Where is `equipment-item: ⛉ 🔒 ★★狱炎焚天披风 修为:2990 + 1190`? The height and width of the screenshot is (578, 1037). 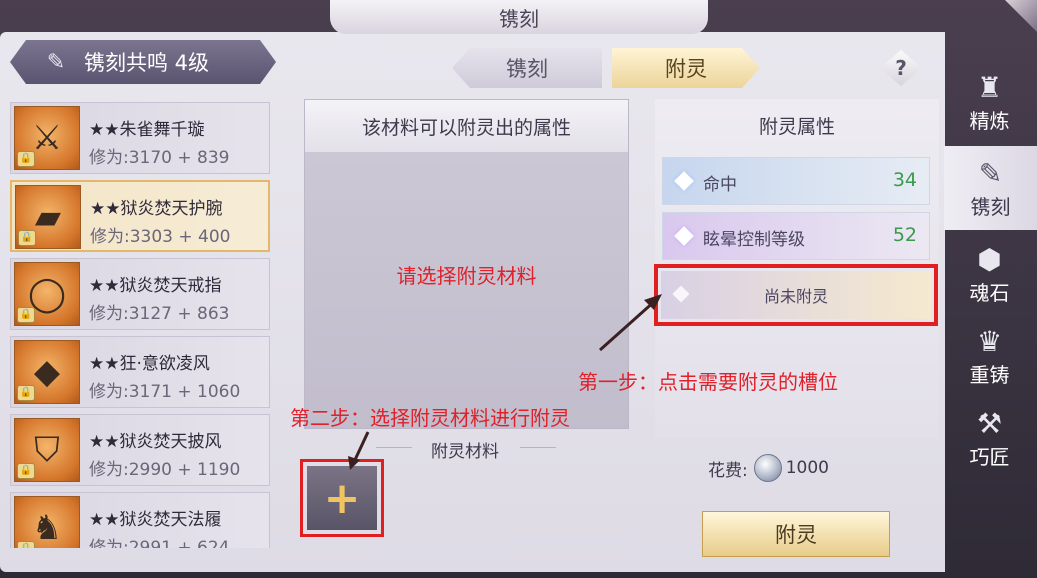
equipment-item: ⛉ 🔒 ★★狱炎焚天披风 修为:2990 + 1190 is located at coordinates (140, 450).